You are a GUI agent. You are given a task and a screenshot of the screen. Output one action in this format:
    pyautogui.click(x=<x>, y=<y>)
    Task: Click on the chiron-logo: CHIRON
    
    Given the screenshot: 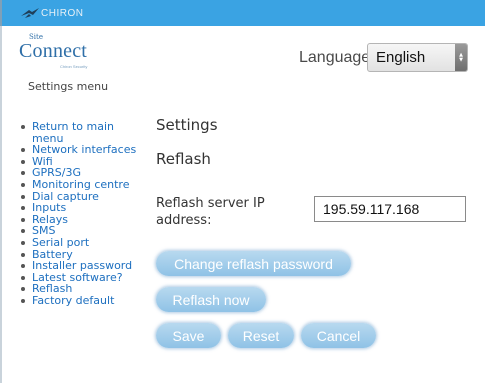 What is the action you would take?
    pyautogui.click(x=51, y=13)
    